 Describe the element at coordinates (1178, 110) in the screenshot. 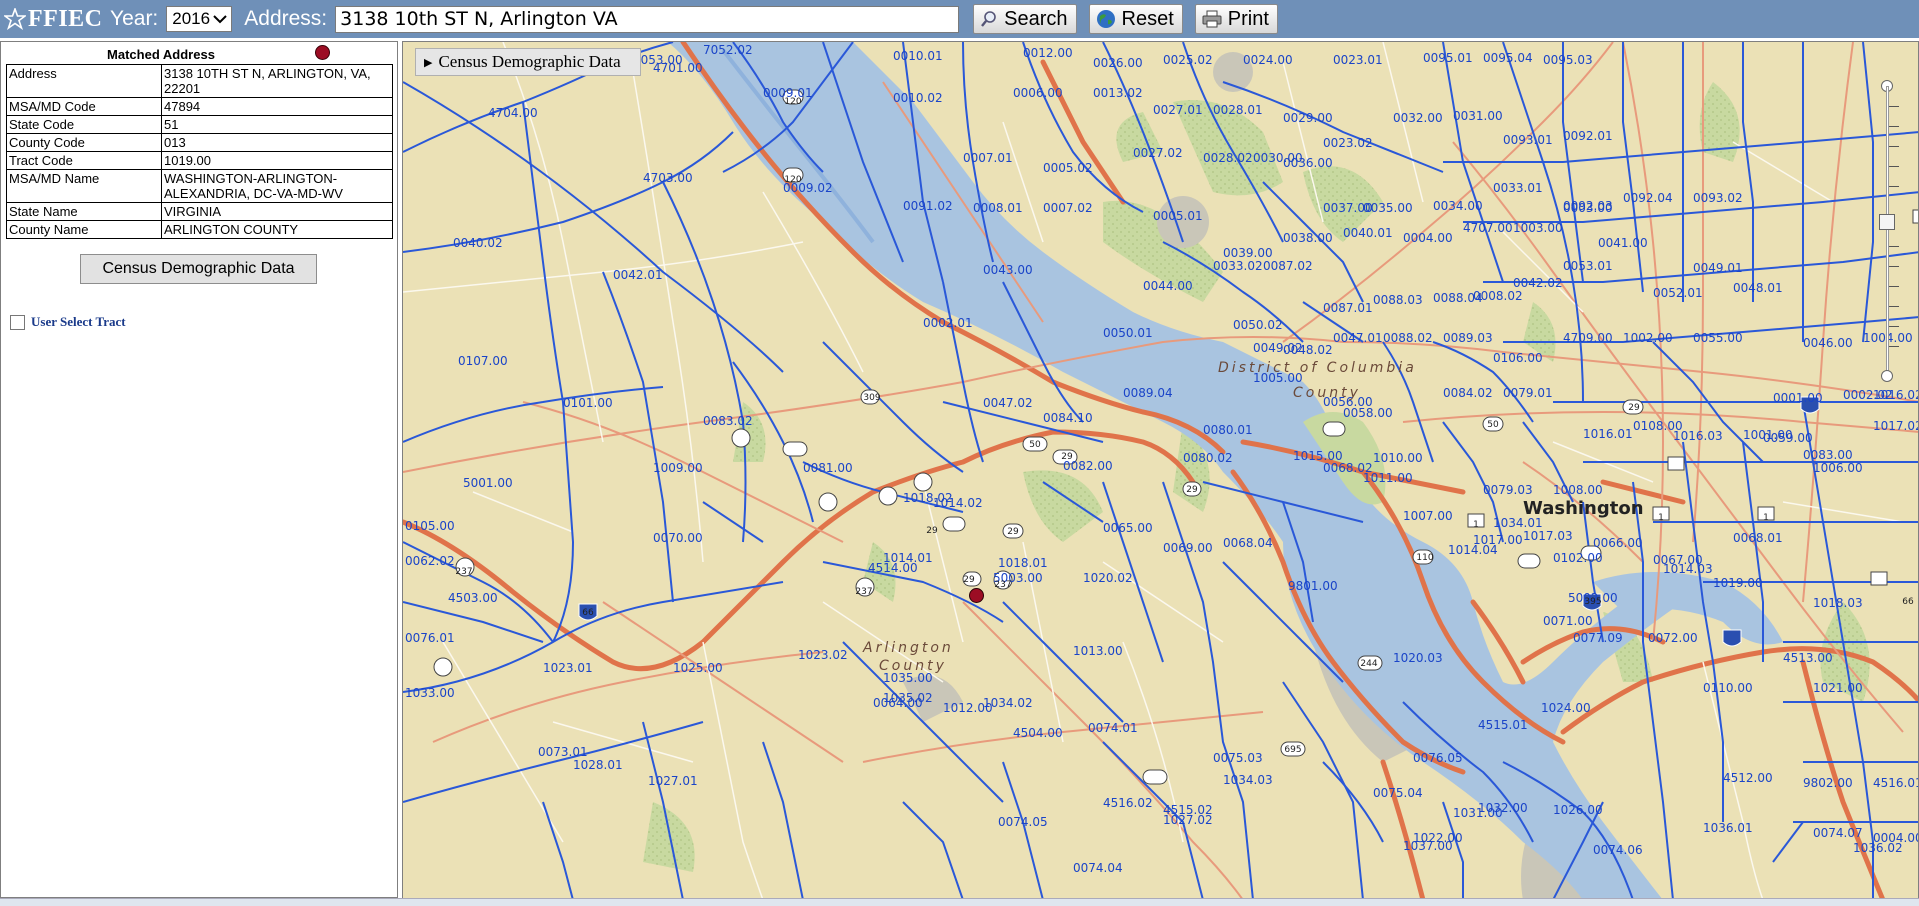

I see `tract-label: 0027.01` at that location.